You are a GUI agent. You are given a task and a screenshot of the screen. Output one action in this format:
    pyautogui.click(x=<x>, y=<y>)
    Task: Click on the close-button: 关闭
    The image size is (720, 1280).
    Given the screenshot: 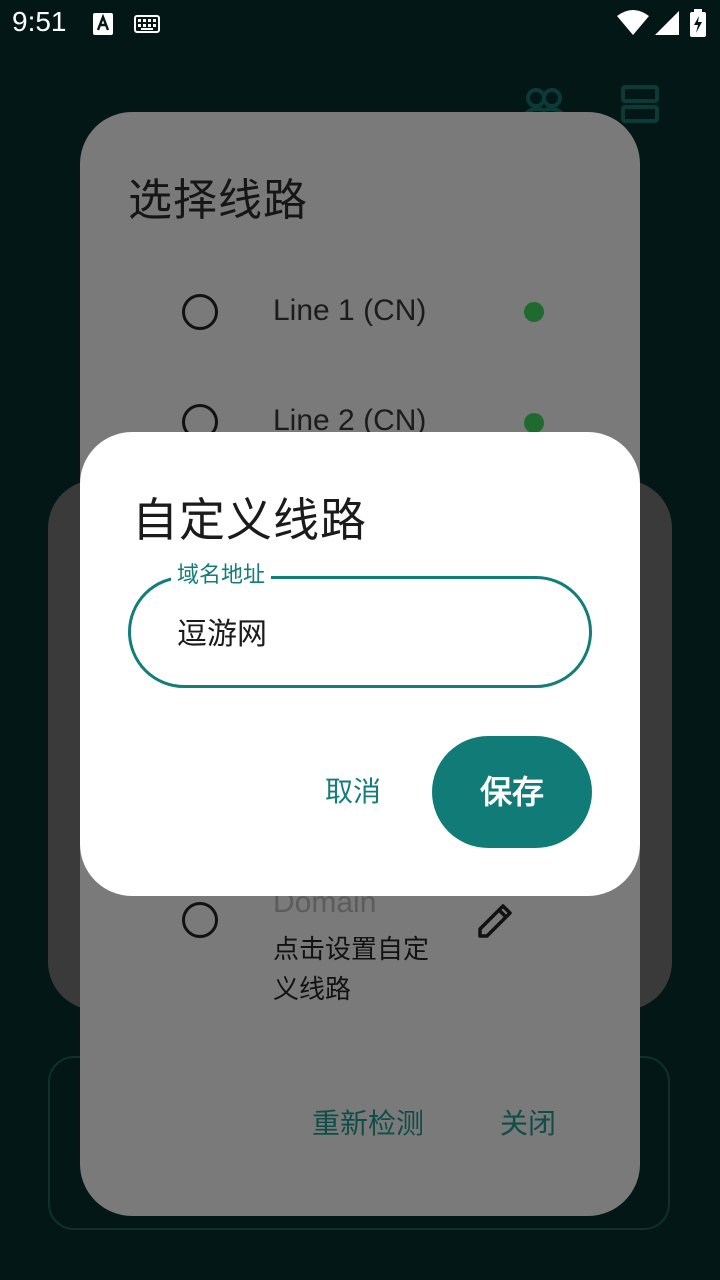 What is the action you would take?
    pyautogui.click(x=528, y=1122)
    